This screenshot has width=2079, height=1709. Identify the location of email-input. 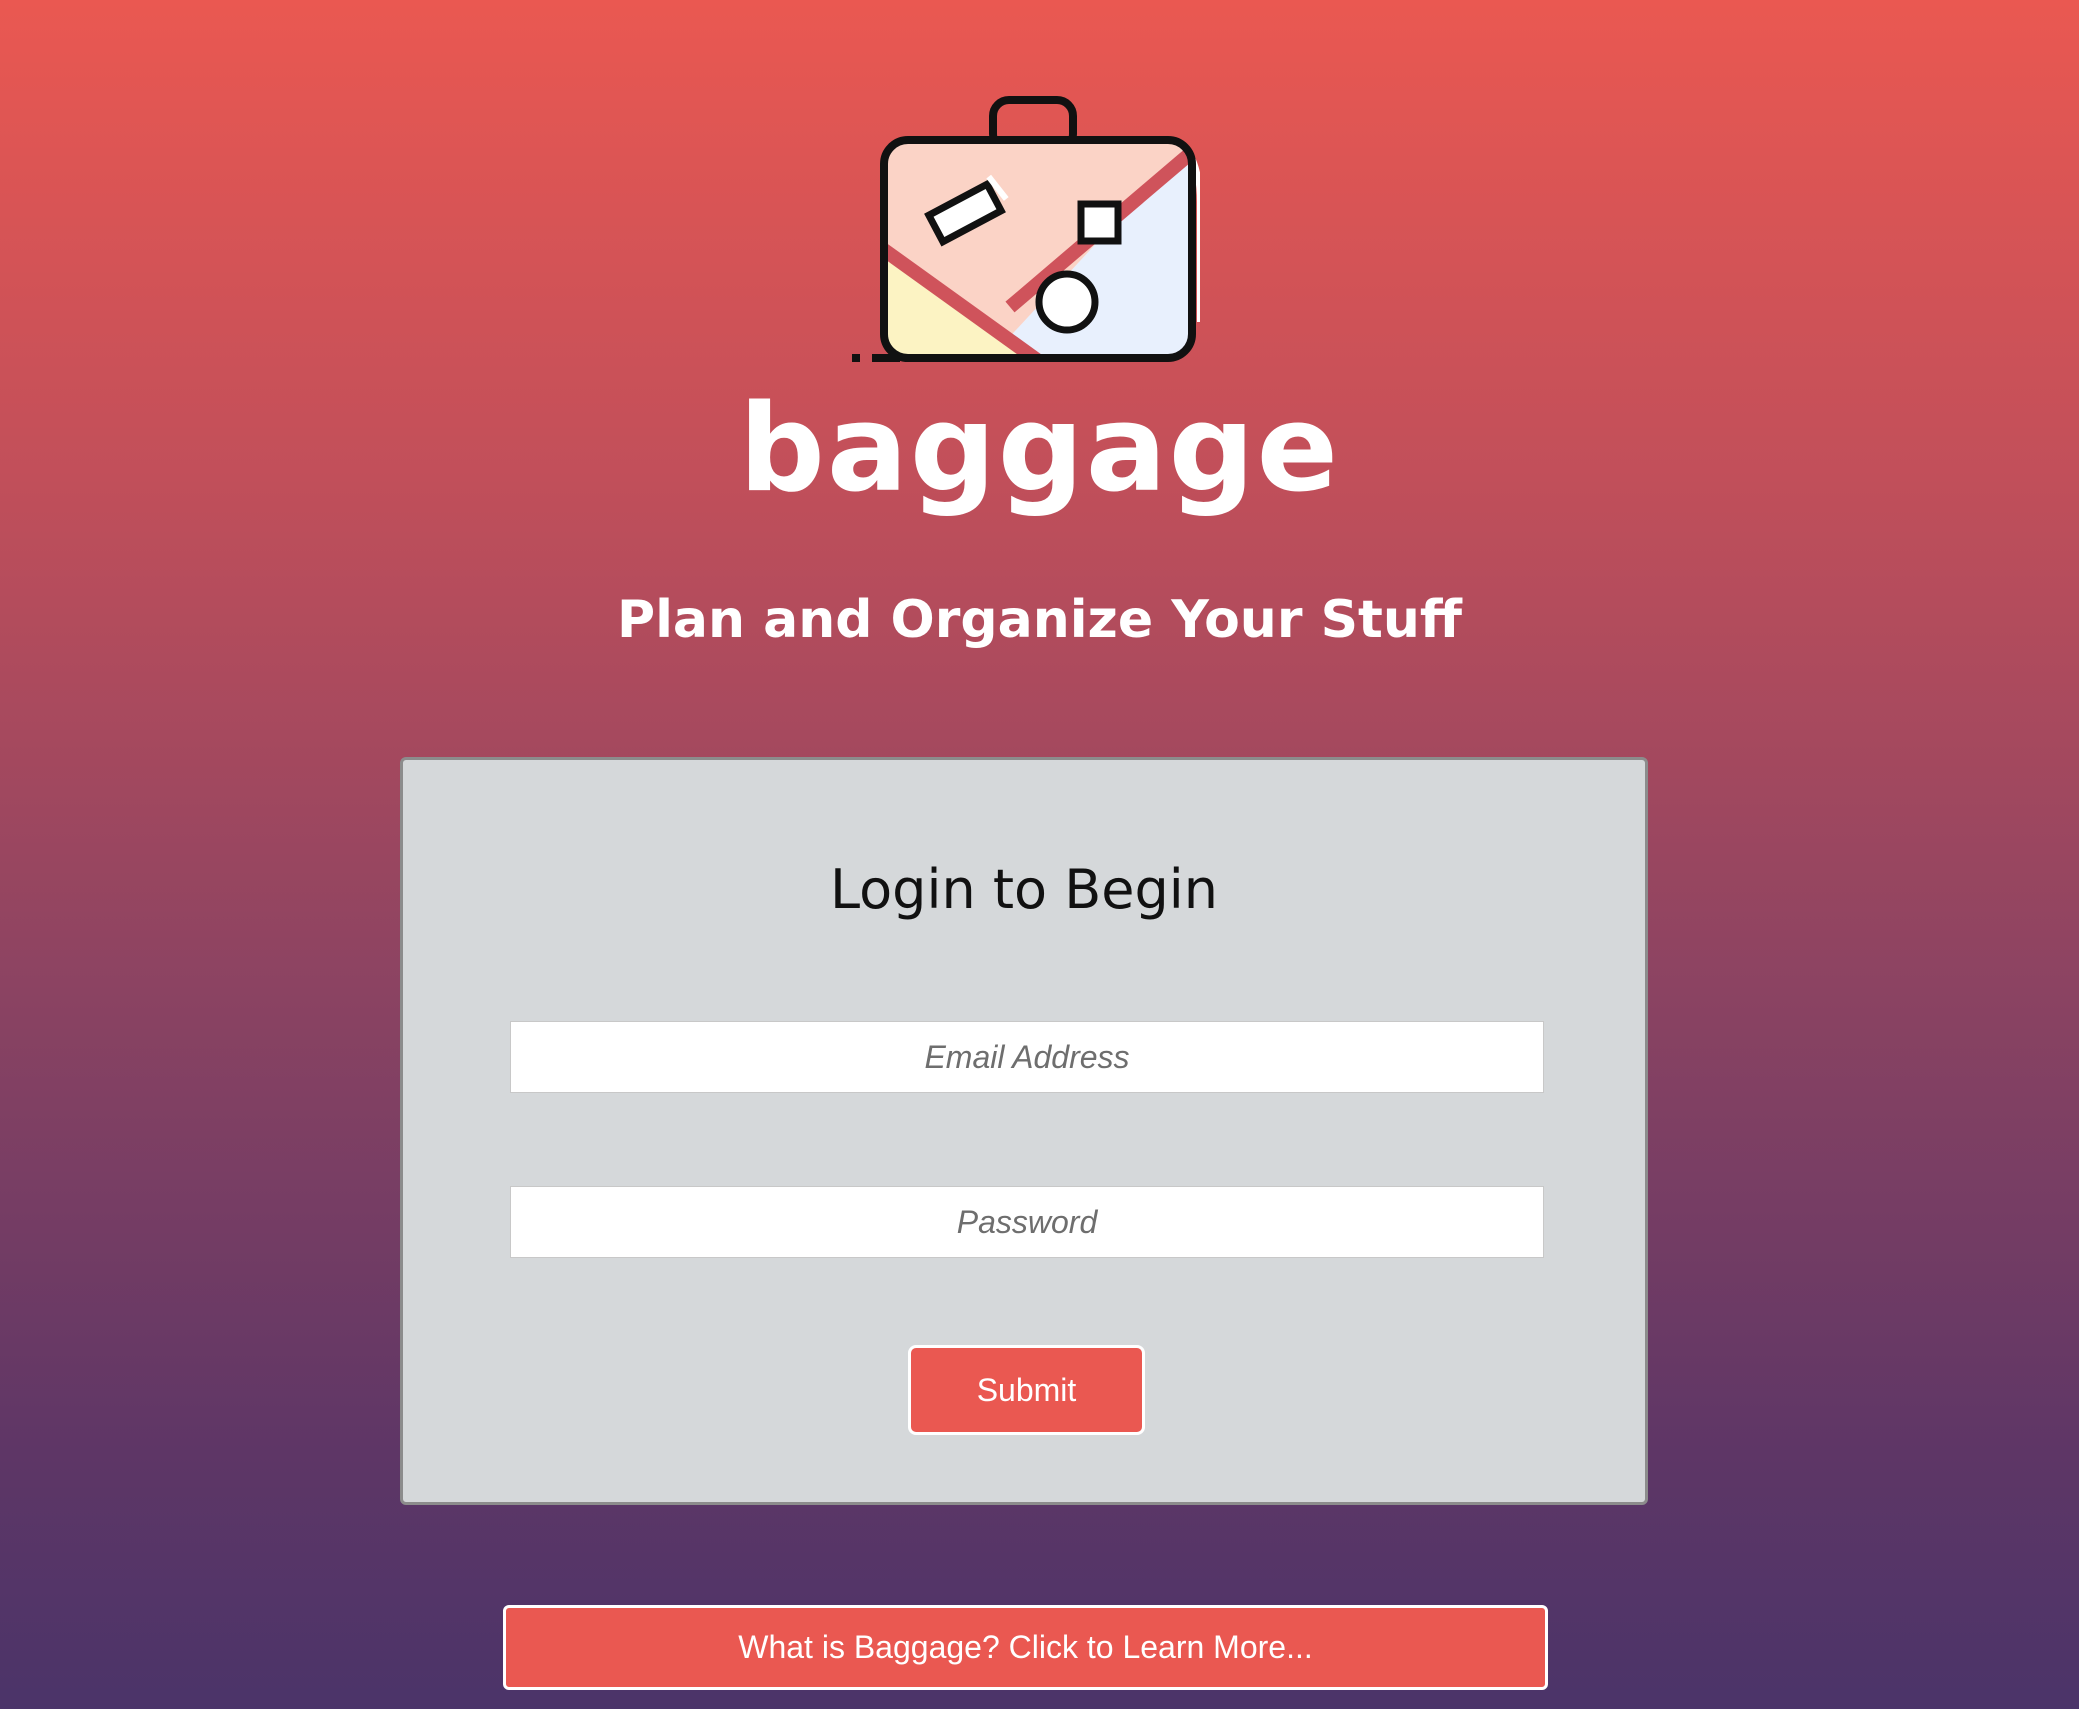
(1027, 1057).